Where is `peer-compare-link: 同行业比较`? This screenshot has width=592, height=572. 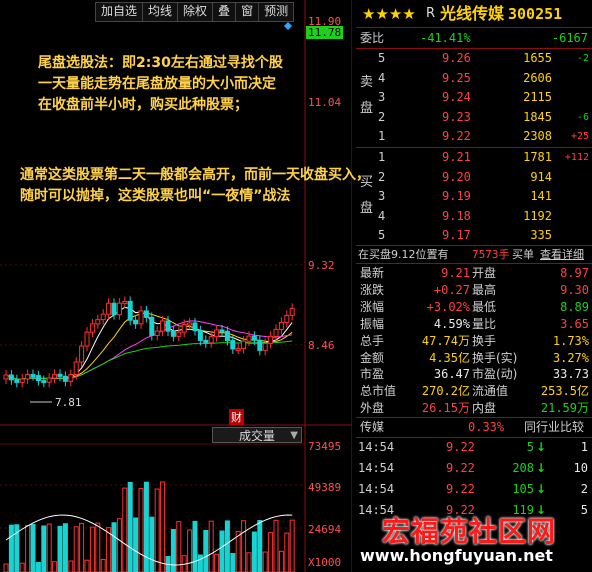 peer-compare-link: 同行业比较 is located at coordinates (554, 427).